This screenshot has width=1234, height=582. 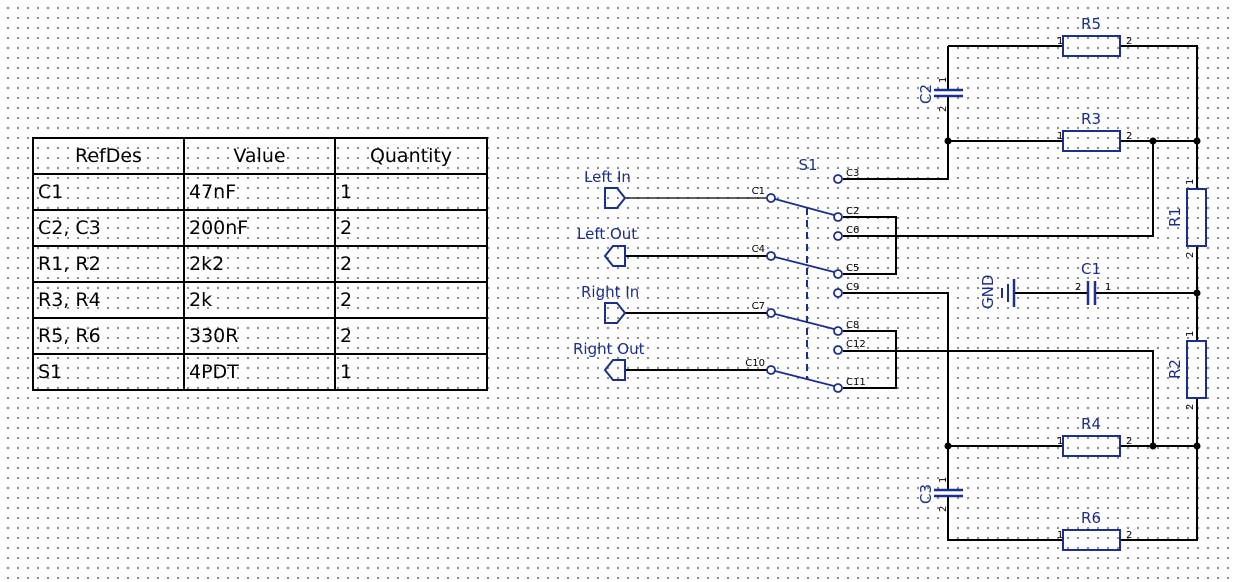 I want to click on contact-label: C7, so click(x=758, y=306).